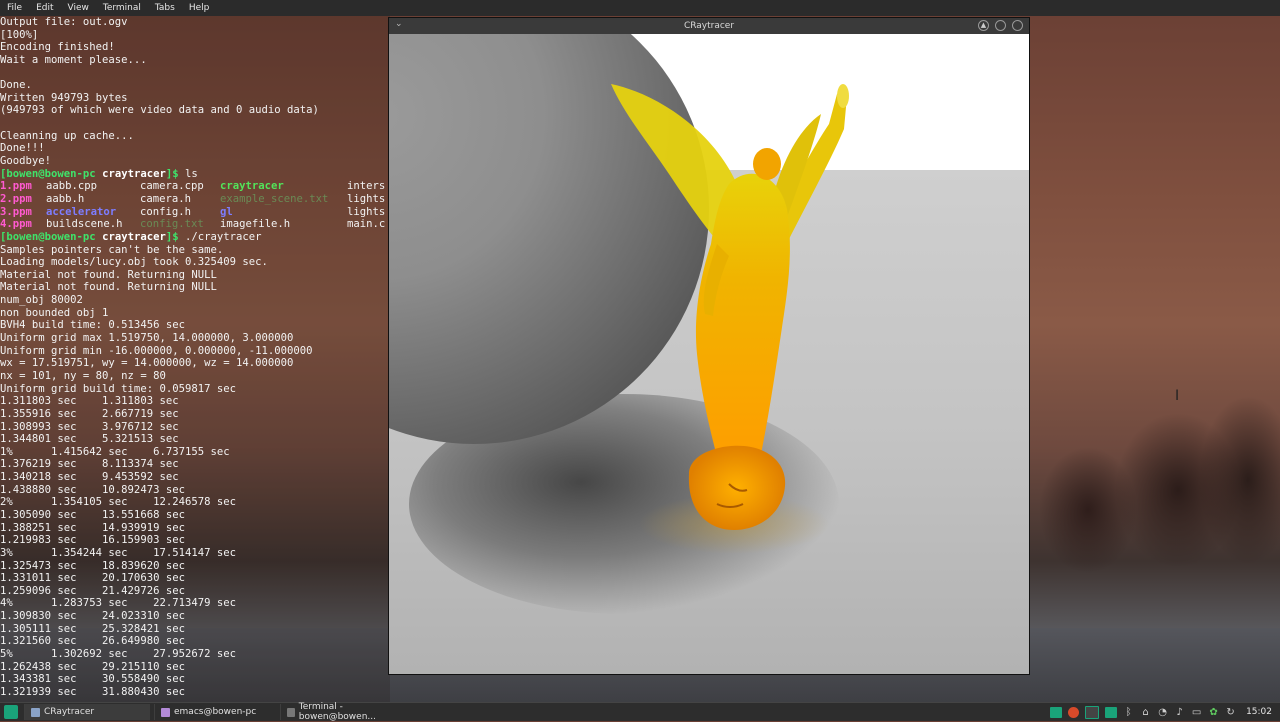 This screenshot has height=722, width=1280. Describe the element at coordinates (1154, 500) in the screenshot. I see `background-trees` at that location.